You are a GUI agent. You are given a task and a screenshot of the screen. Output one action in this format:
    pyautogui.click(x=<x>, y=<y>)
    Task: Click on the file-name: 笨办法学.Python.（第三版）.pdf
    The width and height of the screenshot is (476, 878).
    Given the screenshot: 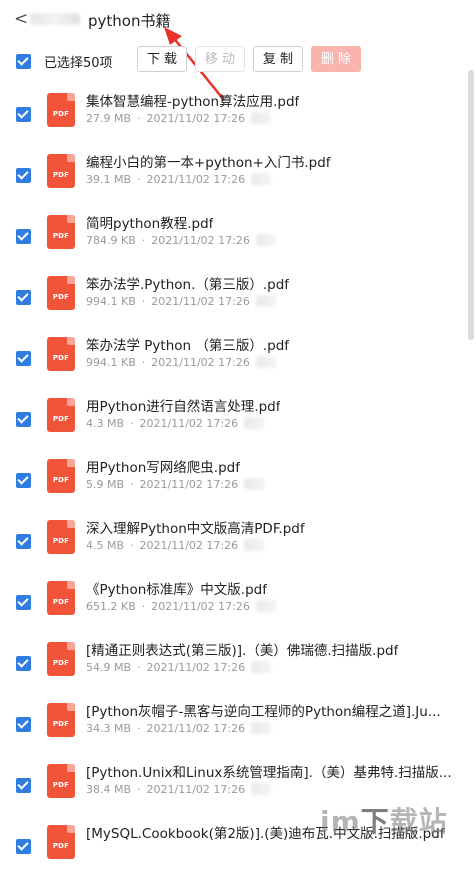 What is the action you would take?
    pyautogui.click(x=187, y=283)
    